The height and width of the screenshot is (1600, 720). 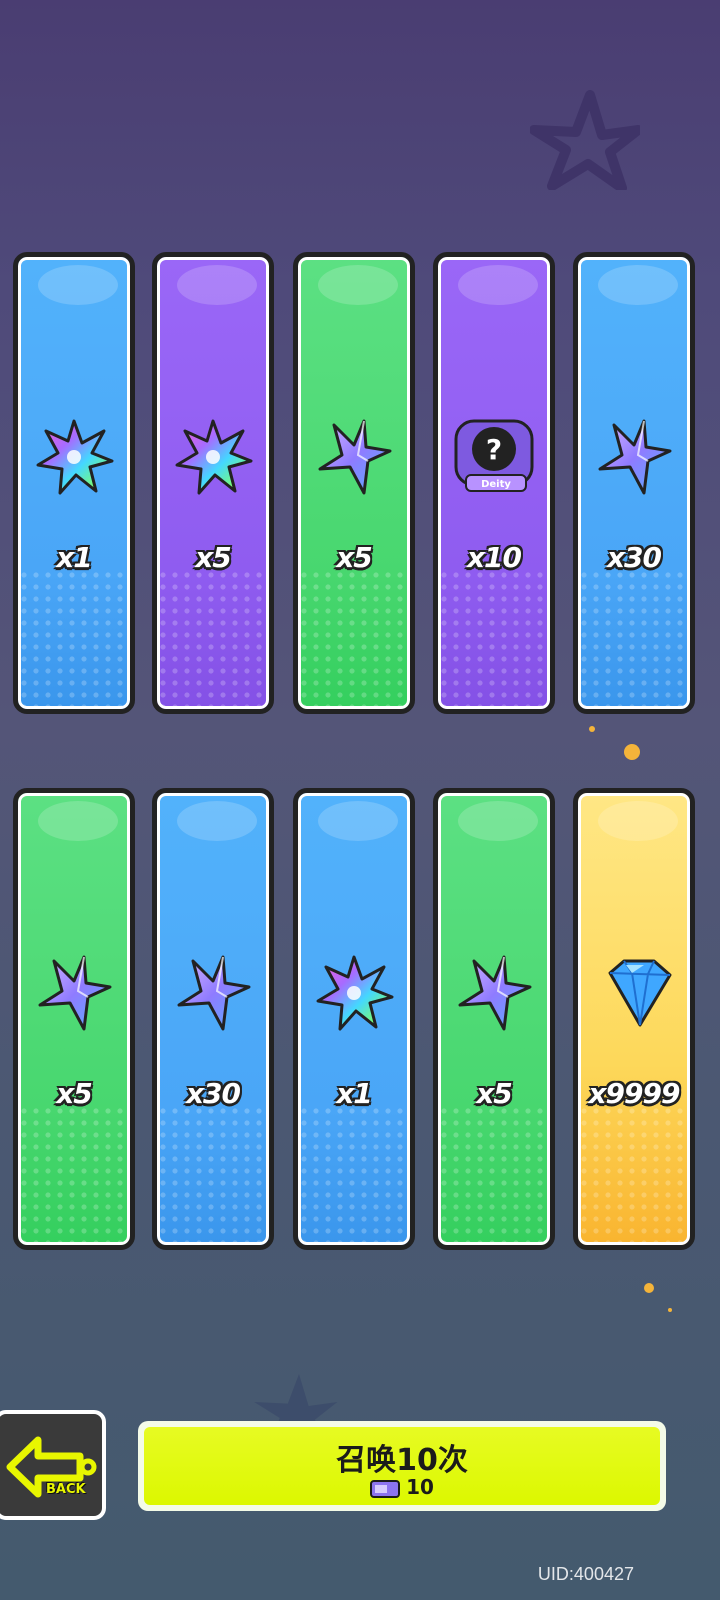 What do you see at coordinates (385, 1488) in the screenshot?
I see `summon-ticket-icon` at bounding box center [385, 1488].